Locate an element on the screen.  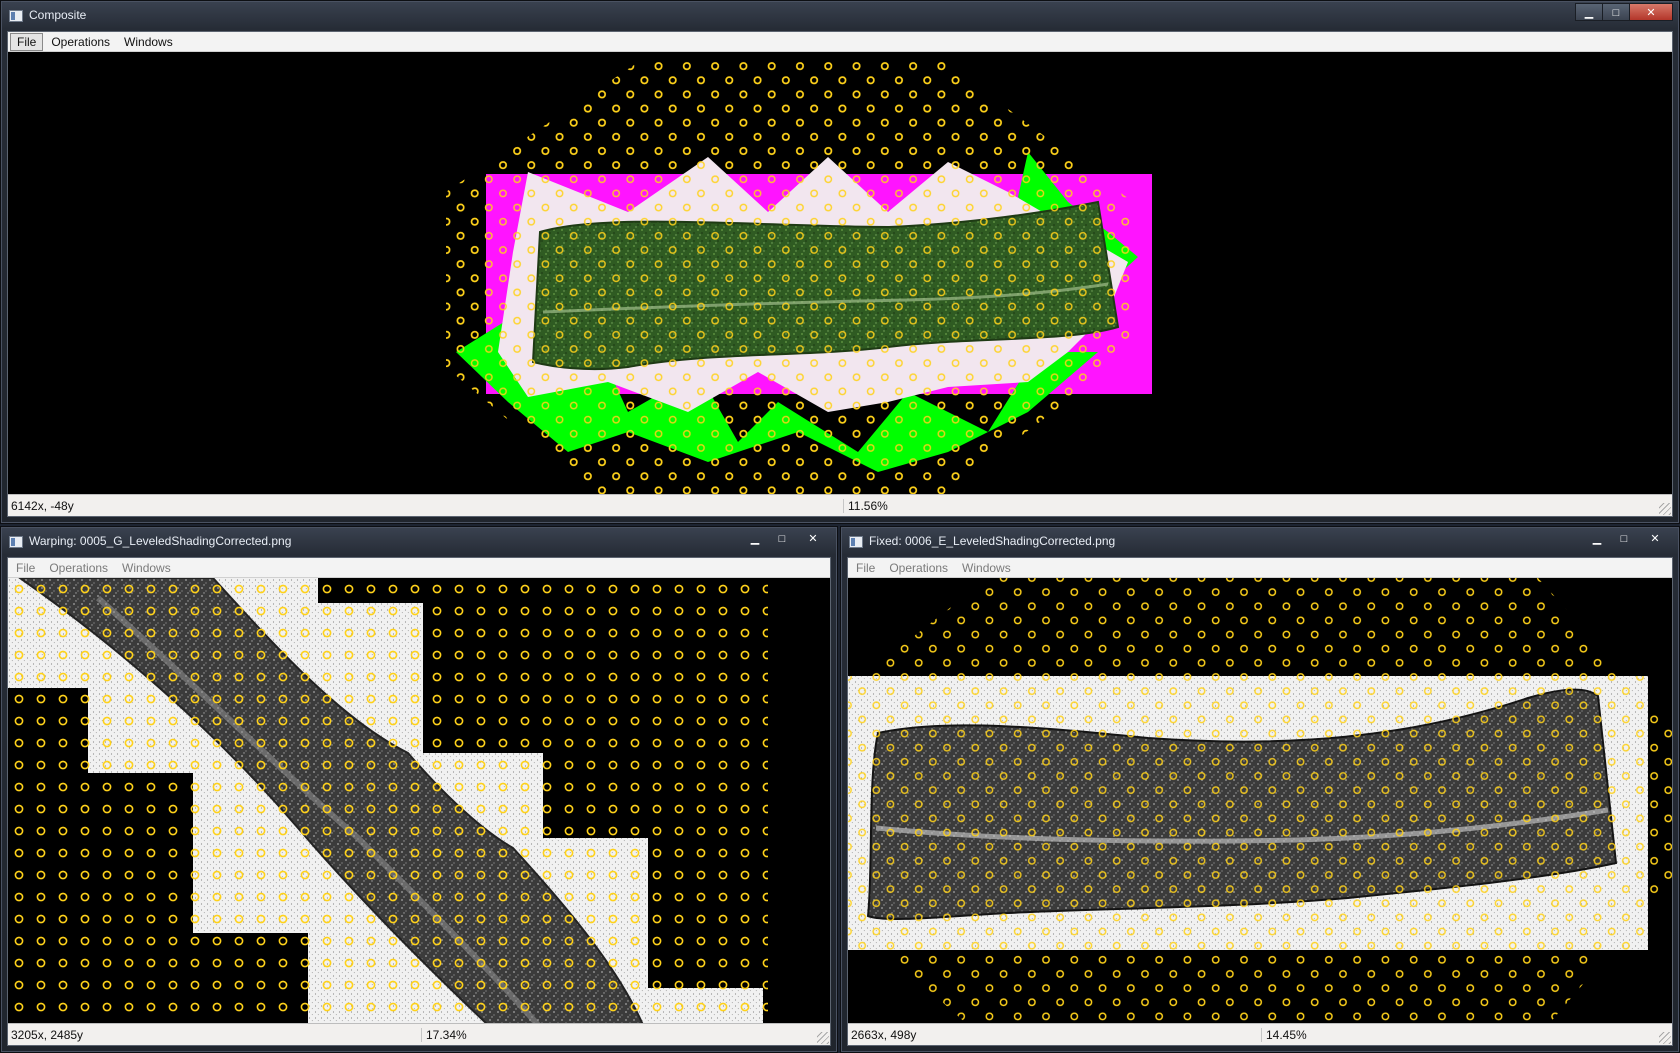
warping-menubar: File Operations Windows is located at coordinates (419, 568).